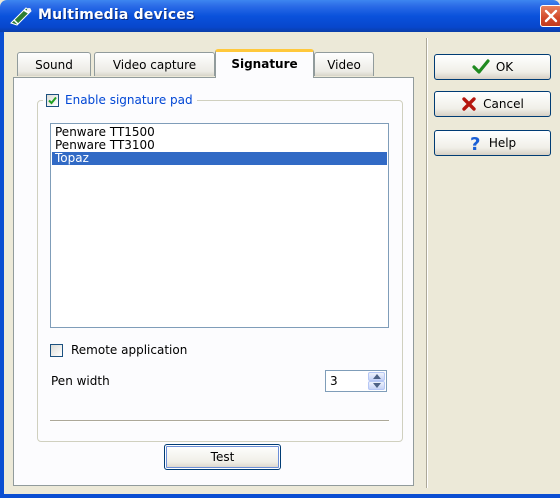  I want to click on help-question-icon: ?, so click(476, 143).